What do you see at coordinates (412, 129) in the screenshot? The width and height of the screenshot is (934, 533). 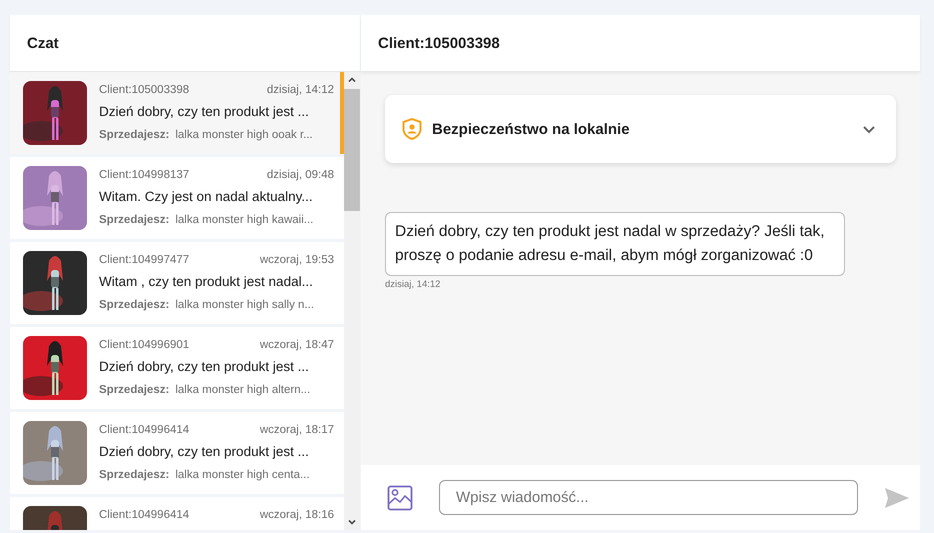 I see `shield-user-icon` at bounding box center [412, 129].